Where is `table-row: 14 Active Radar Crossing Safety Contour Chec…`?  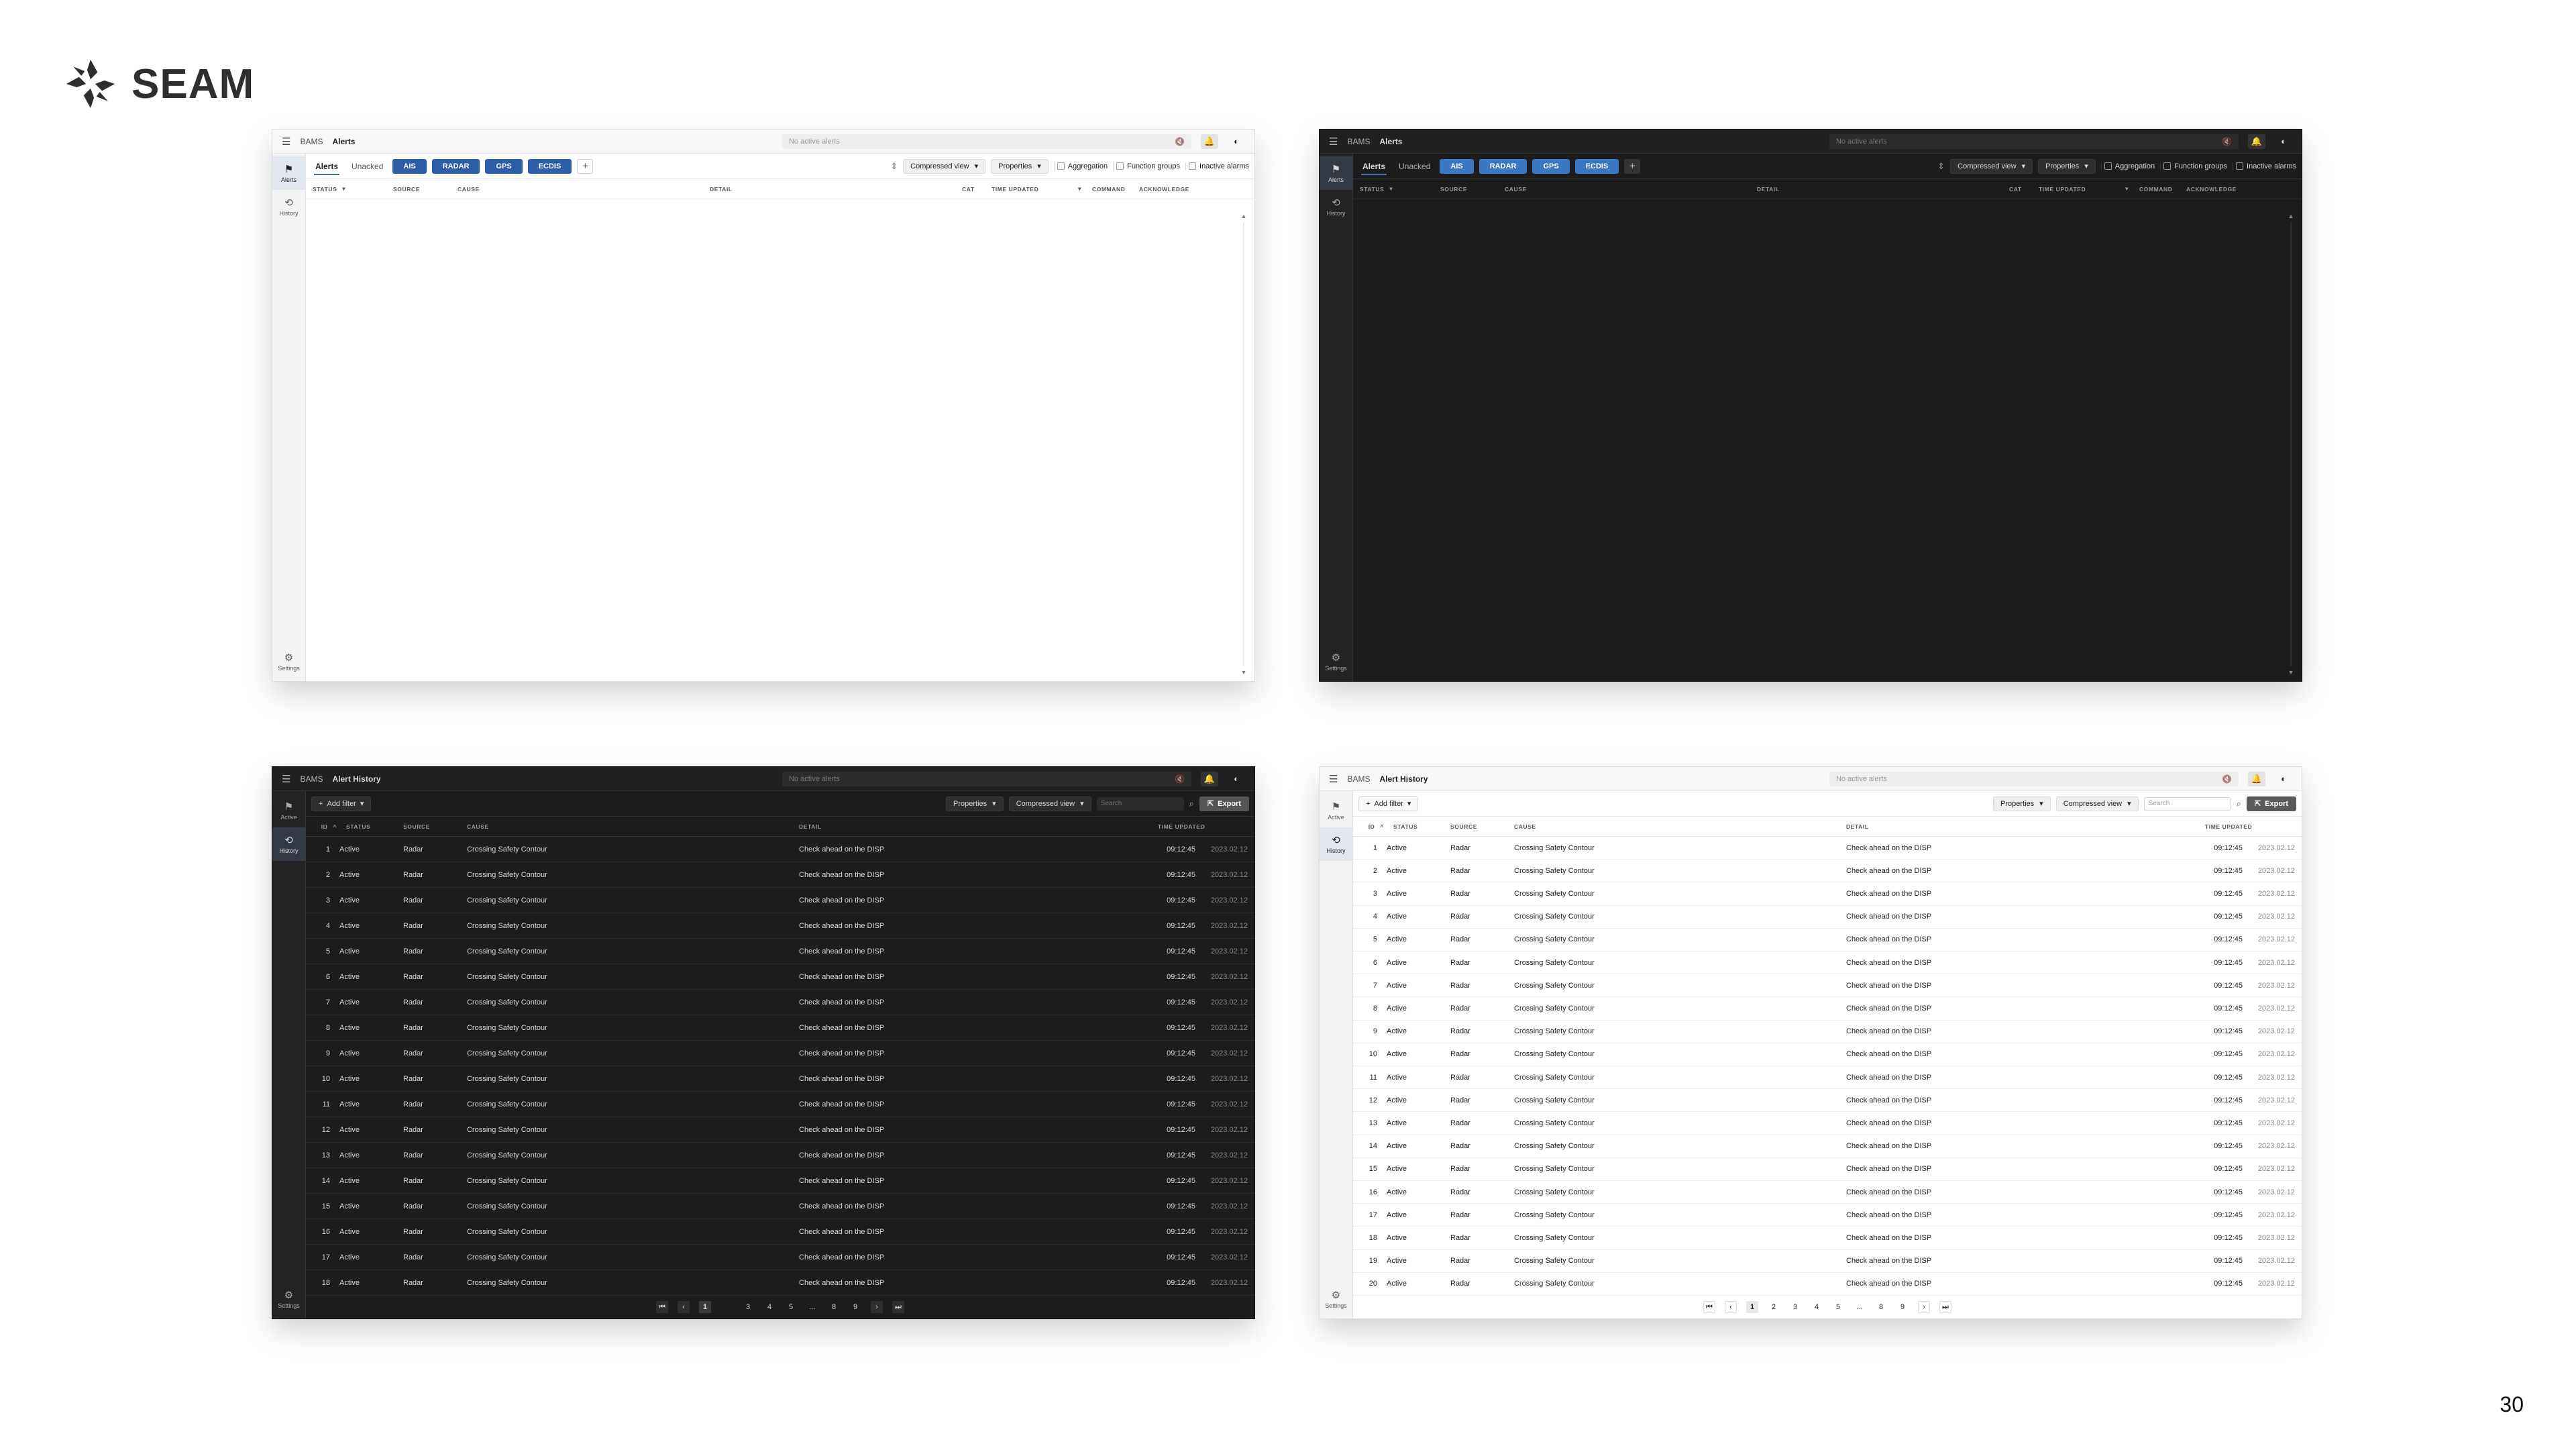
table-row: 14 Active Radar Crossing Safety Contour Chec… is located at coordinates (780, 1181).